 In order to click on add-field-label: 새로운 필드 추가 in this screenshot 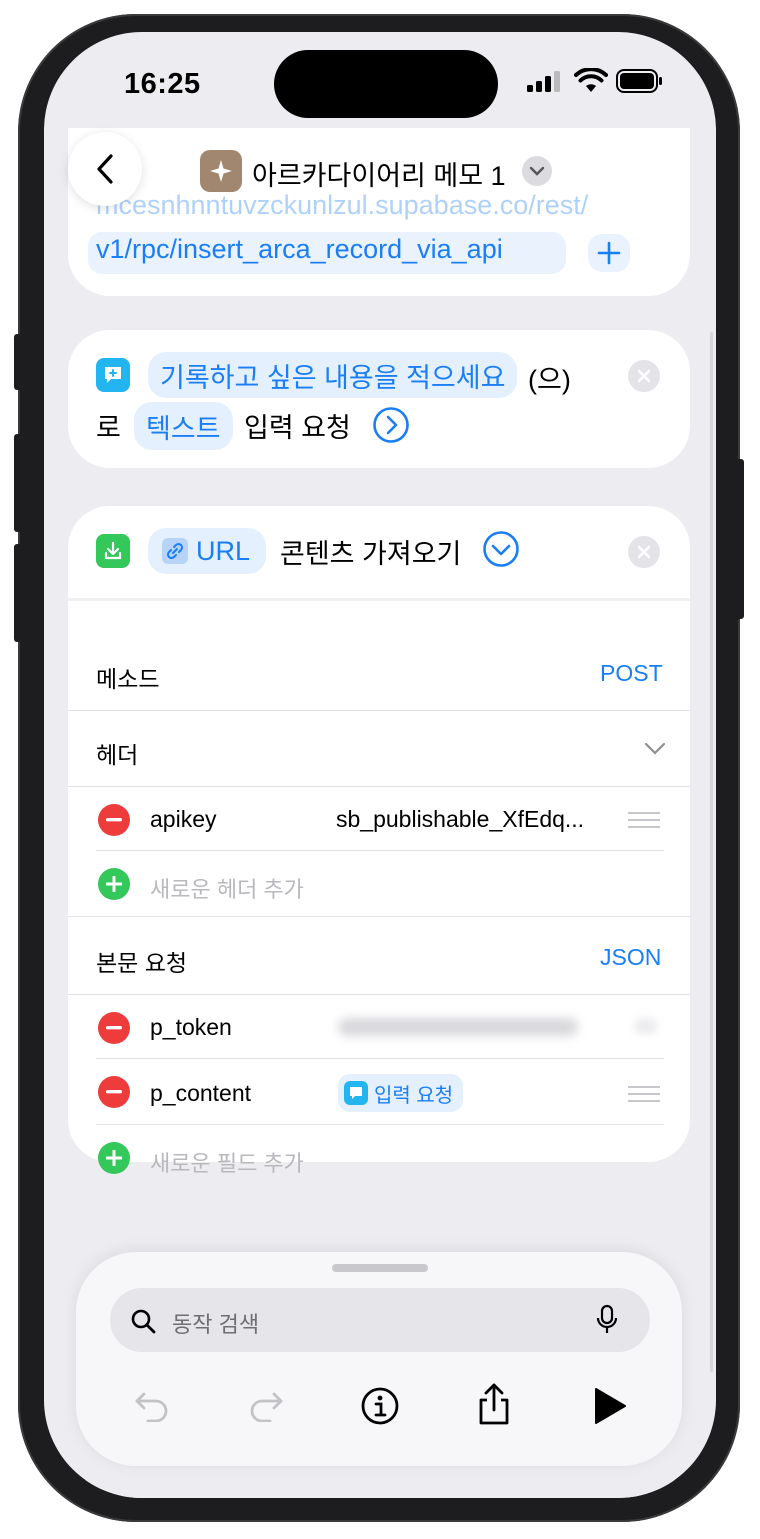, I will do `click(227, 1162)`.